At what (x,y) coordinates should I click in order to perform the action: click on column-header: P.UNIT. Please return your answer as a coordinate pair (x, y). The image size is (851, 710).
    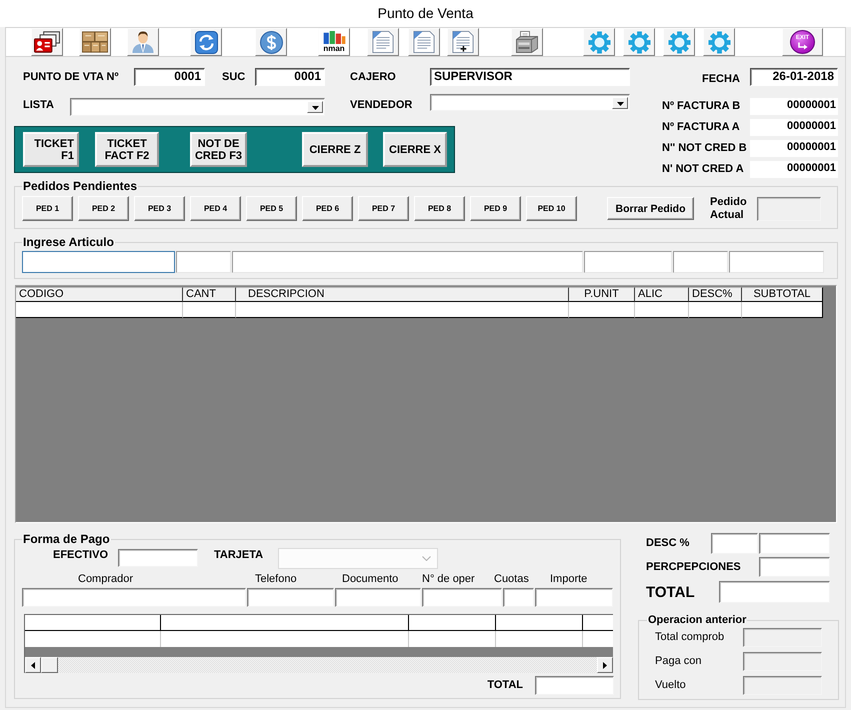
    Looking at the image, I should click on (602, 294).